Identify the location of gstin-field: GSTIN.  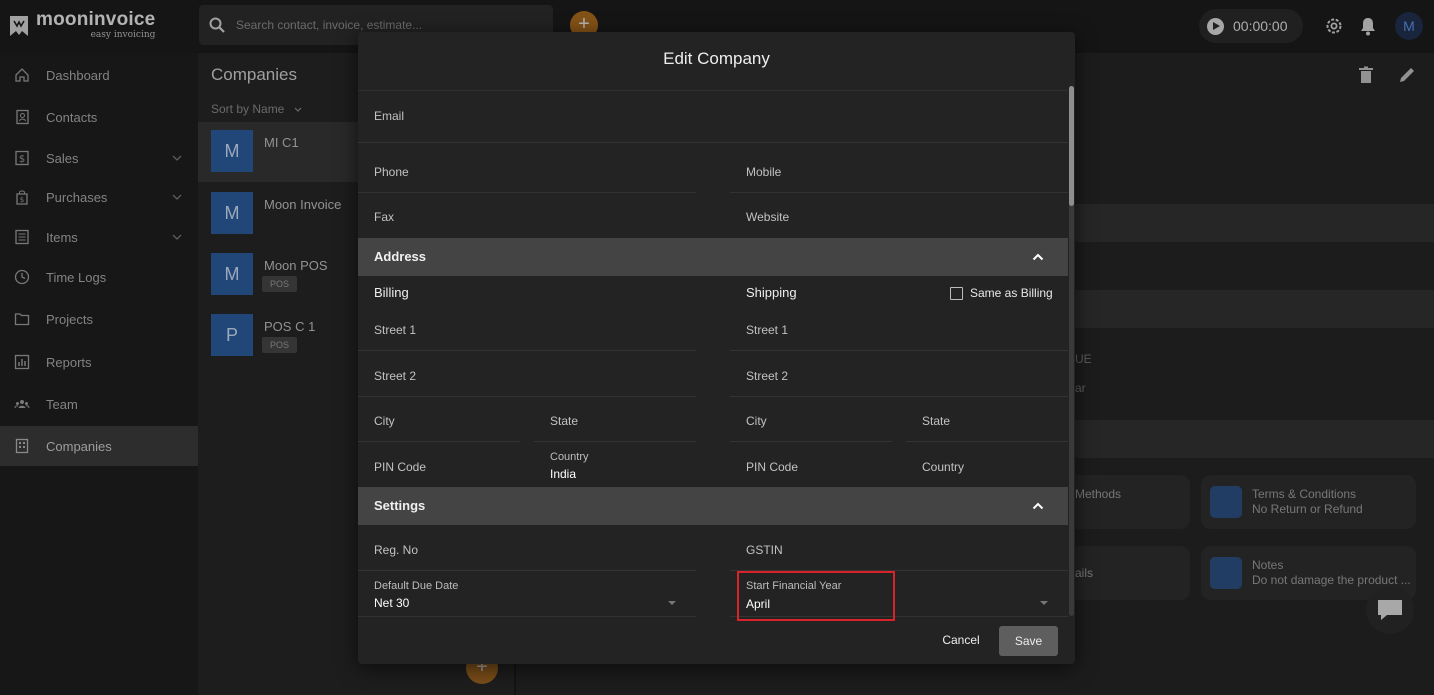
(764, 550).